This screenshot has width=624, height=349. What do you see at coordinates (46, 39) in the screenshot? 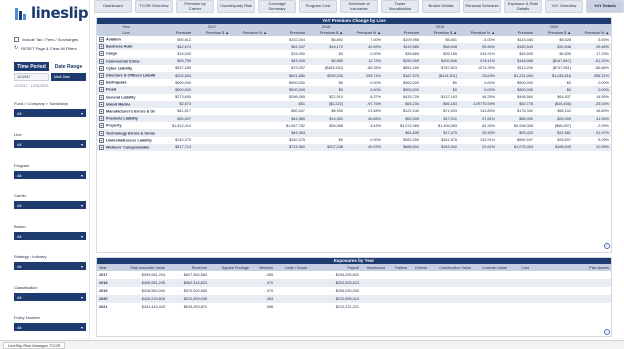
I see `include-tax-toggle: Include Tax / Fees / Surcharges` at bounding box center [46, 39].